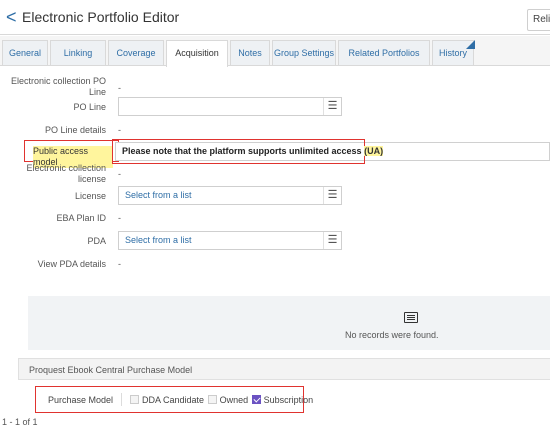 Image resolution: width=550 pixels, height=434 pixels. What do you see at coordinates (392, 335) in the screenshot?
I see `no-records-message: No records were found.` at bounding box center [392, 335].